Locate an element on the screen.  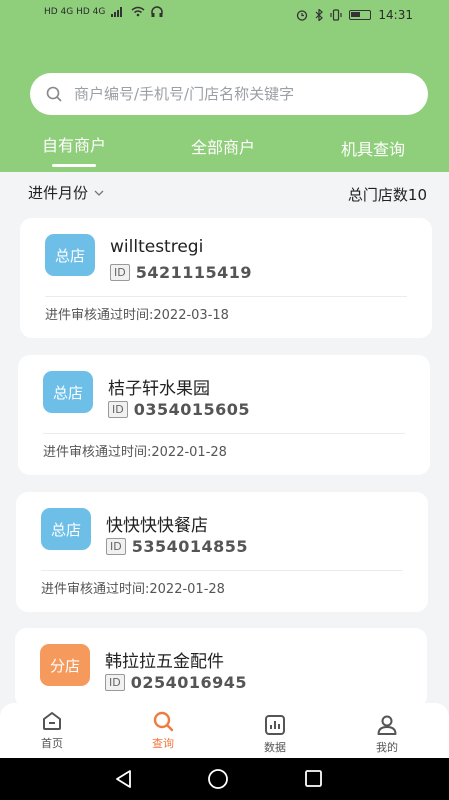
merchant-card: 分店 韩拉拉五金配件 ID 0254016945 is located at coordinates (221, 668).